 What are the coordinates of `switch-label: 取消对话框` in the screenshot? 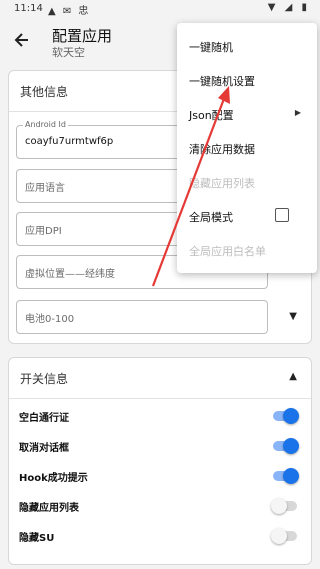 It's located at (44, 448).